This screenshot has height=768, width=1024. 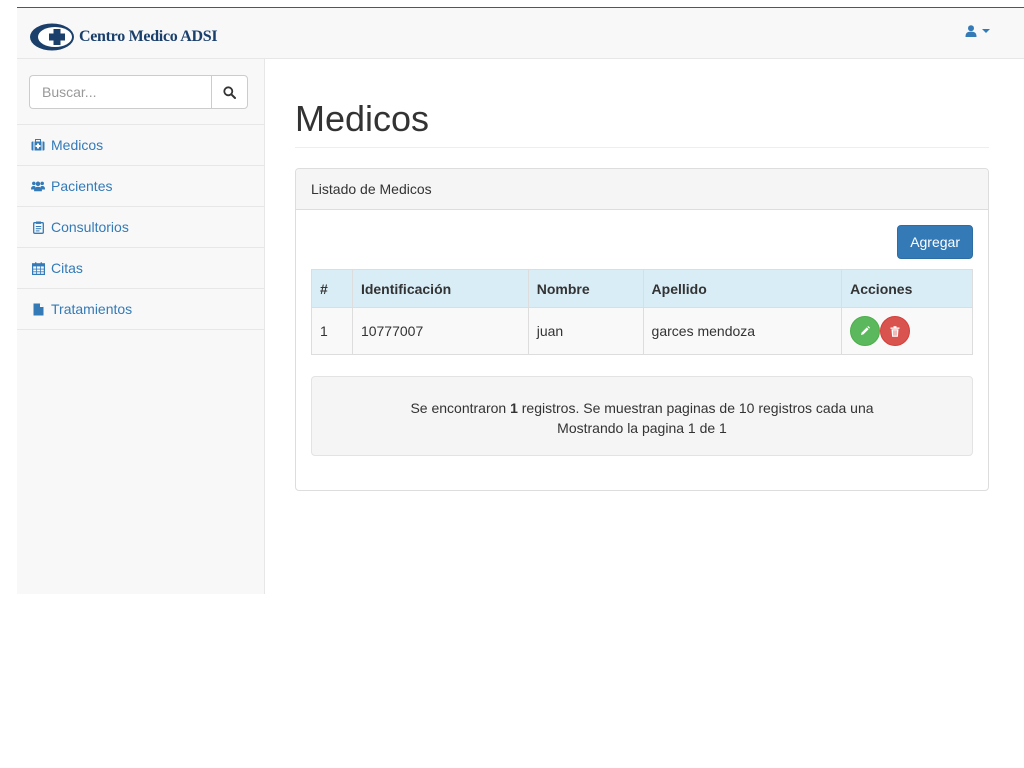 What do you see at coordinates (140, 186) in the screenshot?
I see `sidebar-item-pacientes: Pacientes` at bounding box center [140, 186].